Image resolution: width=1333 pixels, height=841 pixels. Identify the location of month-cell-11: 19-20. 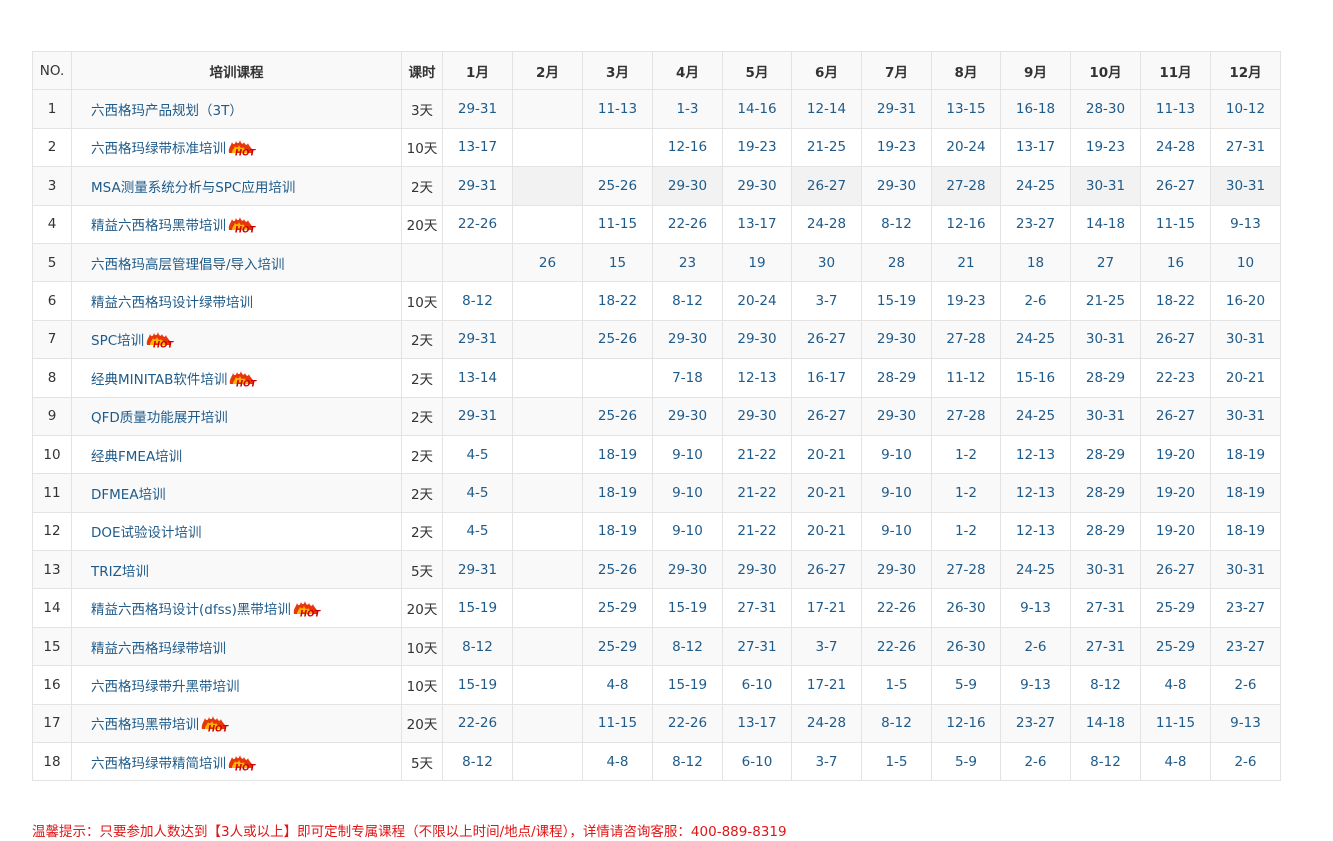
(1175, 493).